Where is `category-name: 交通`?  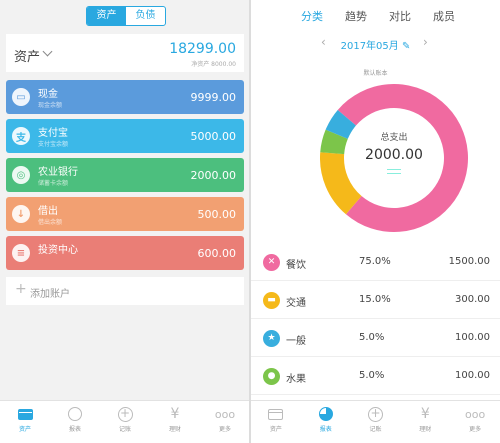 category-name: 交通 is located at coordinates (296, 303).